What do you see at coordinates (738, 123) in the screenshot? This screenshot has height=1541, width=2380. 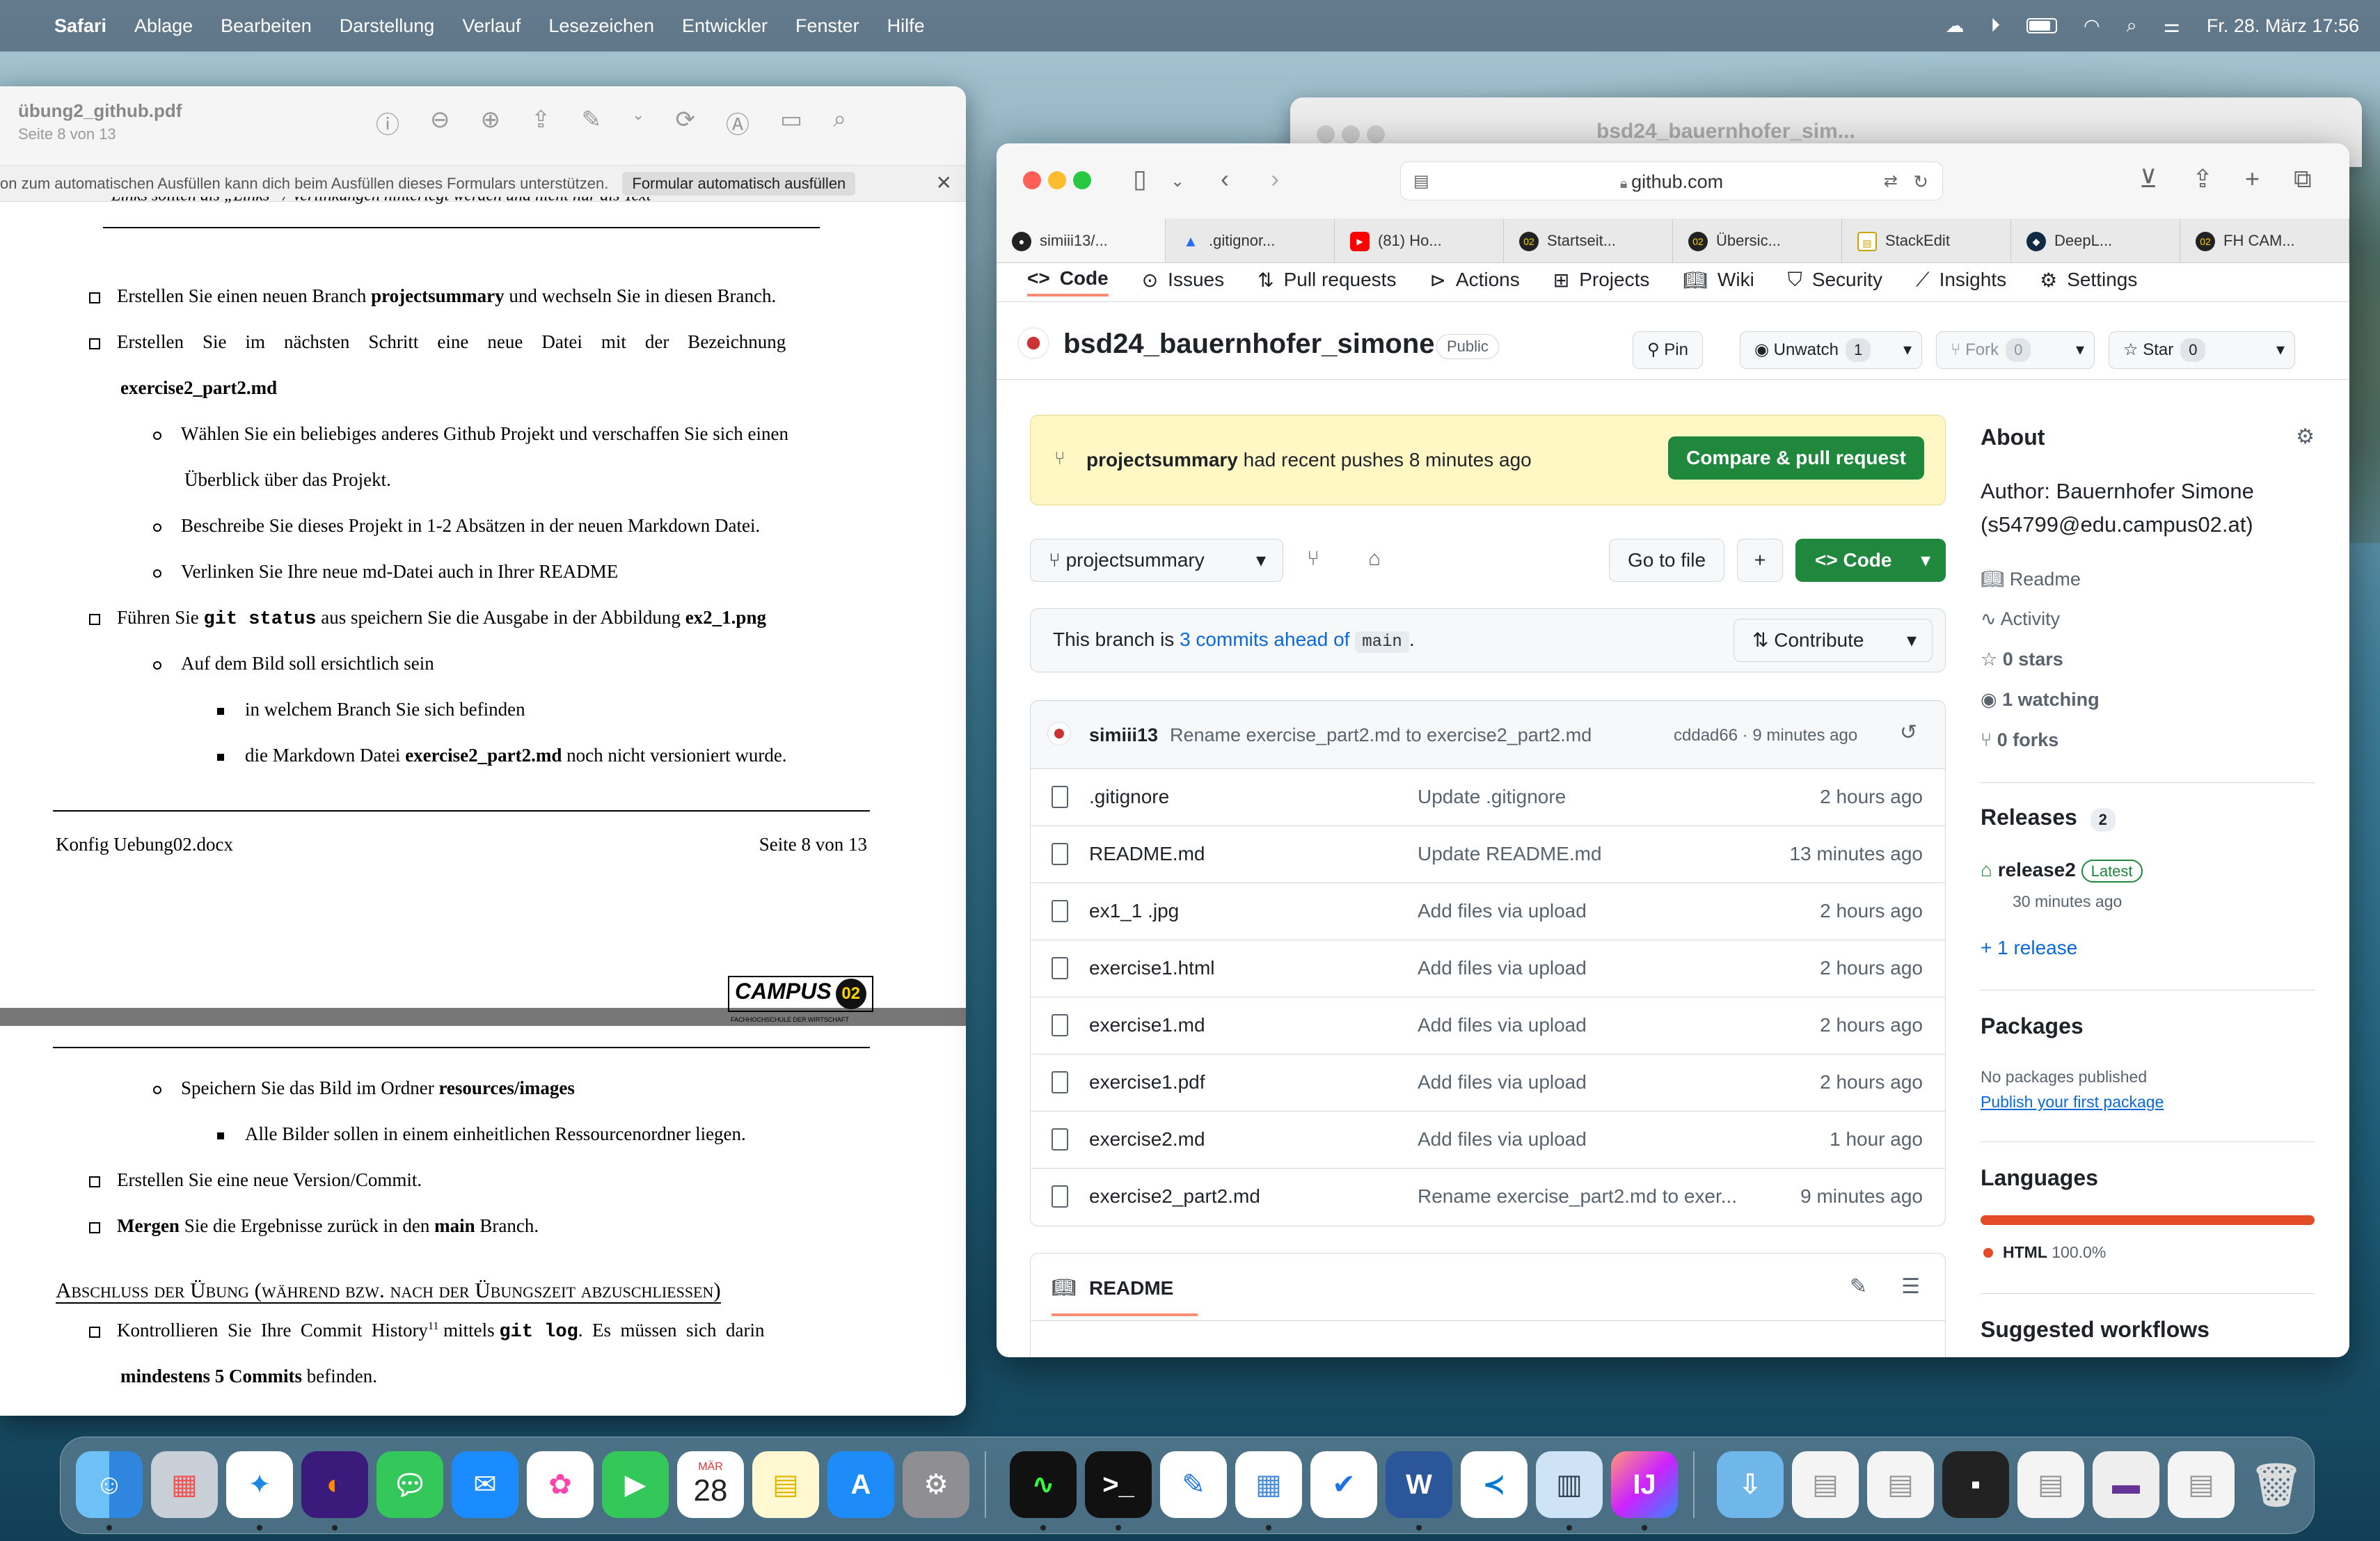 I see `annotate-icon: Ⓐ` at bounding box center [738, 123].